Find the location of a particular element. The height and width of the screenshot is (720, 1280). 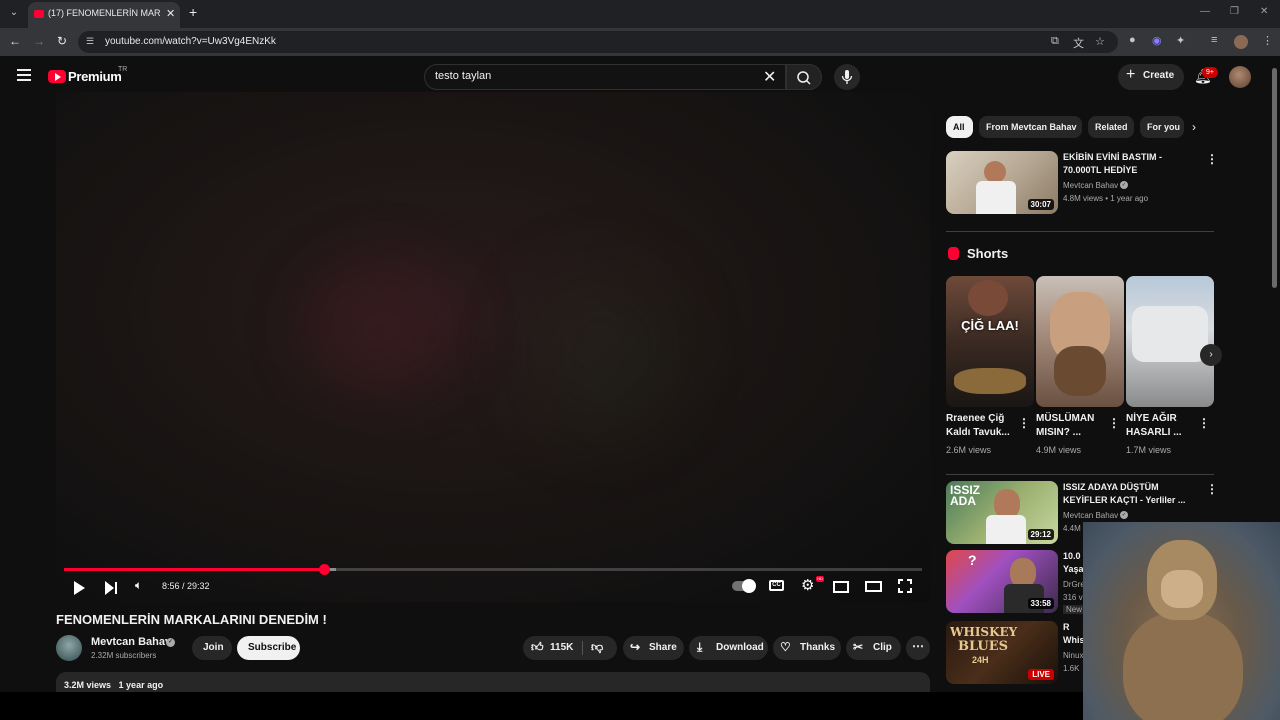

download-button: ⤓ Download is located at coordinates (728, 648).